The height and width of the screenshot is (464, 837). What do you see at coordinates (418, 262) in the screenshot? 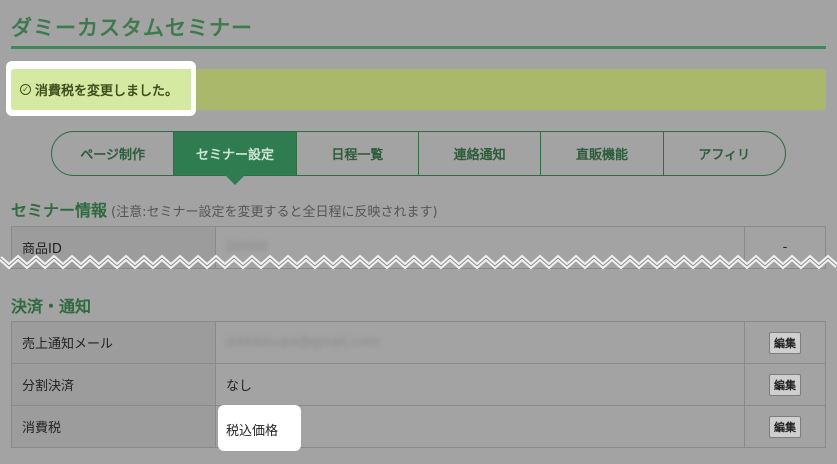
I see `section-cut-divider` at bounding box center [418, 262].